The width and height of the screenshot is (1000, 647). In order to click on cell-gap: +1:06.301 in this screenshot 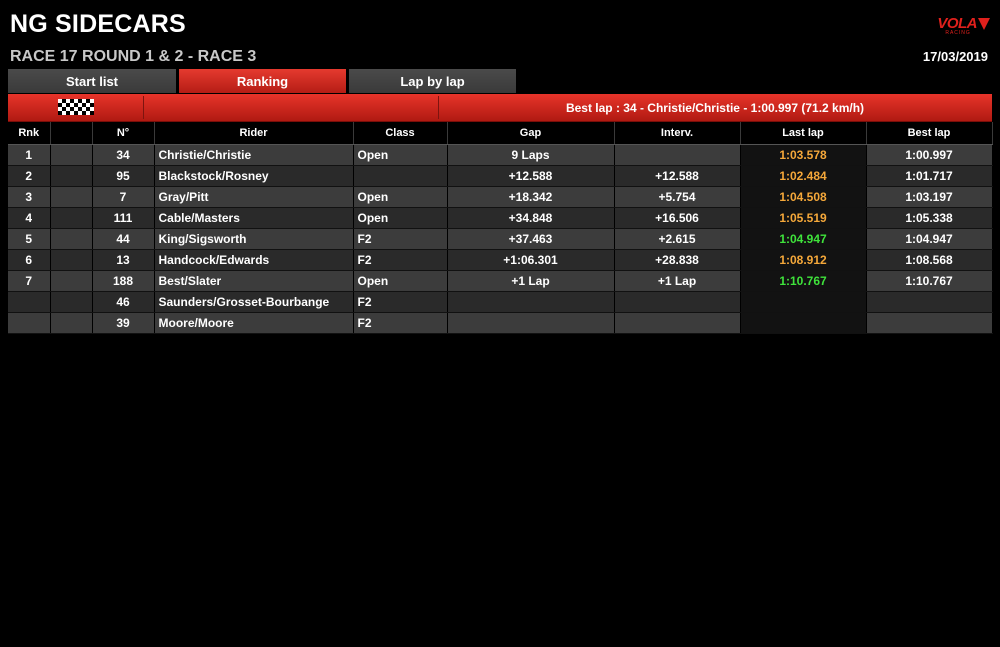, I will do `click(531, 260)`.